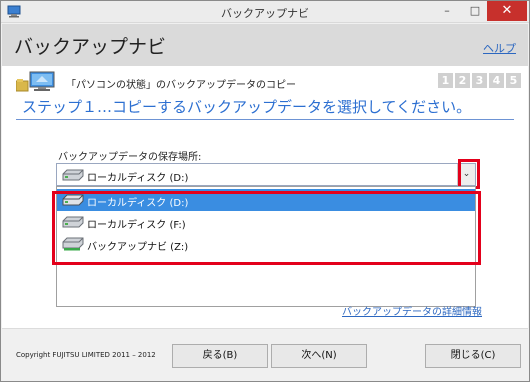 This screenshot has width=530, height=382. I want to click on step-4: 4, so click(496, 80).